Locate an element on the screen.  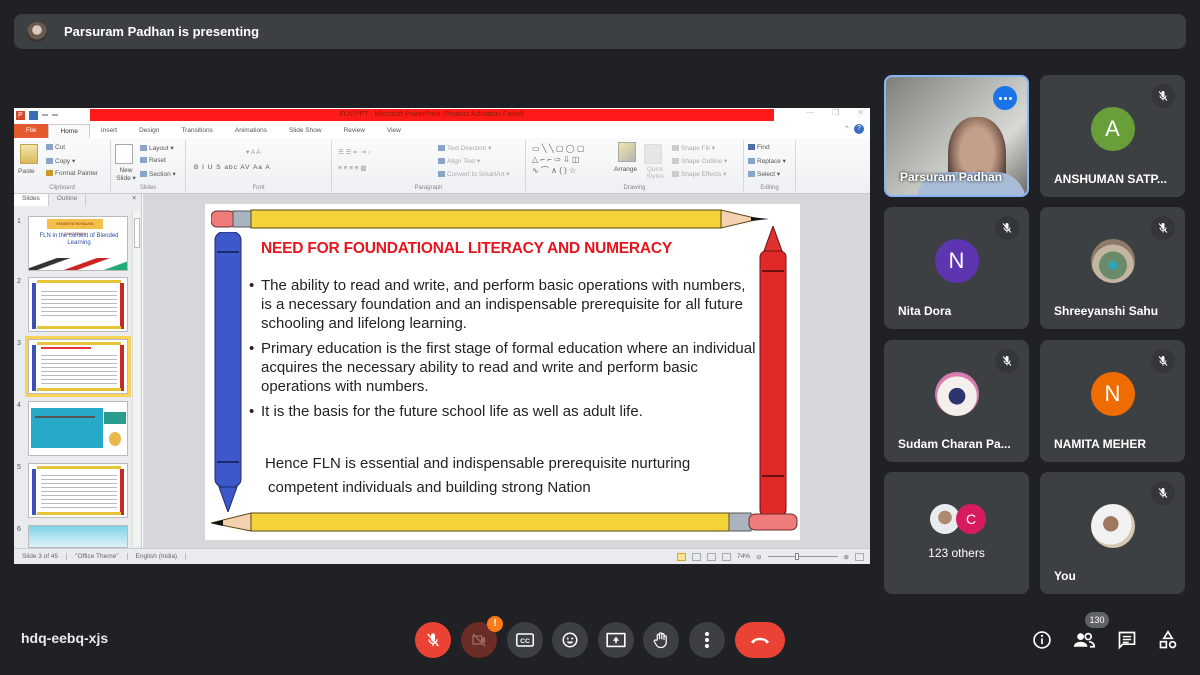
reactions-button is located at coordinates (570, 640).